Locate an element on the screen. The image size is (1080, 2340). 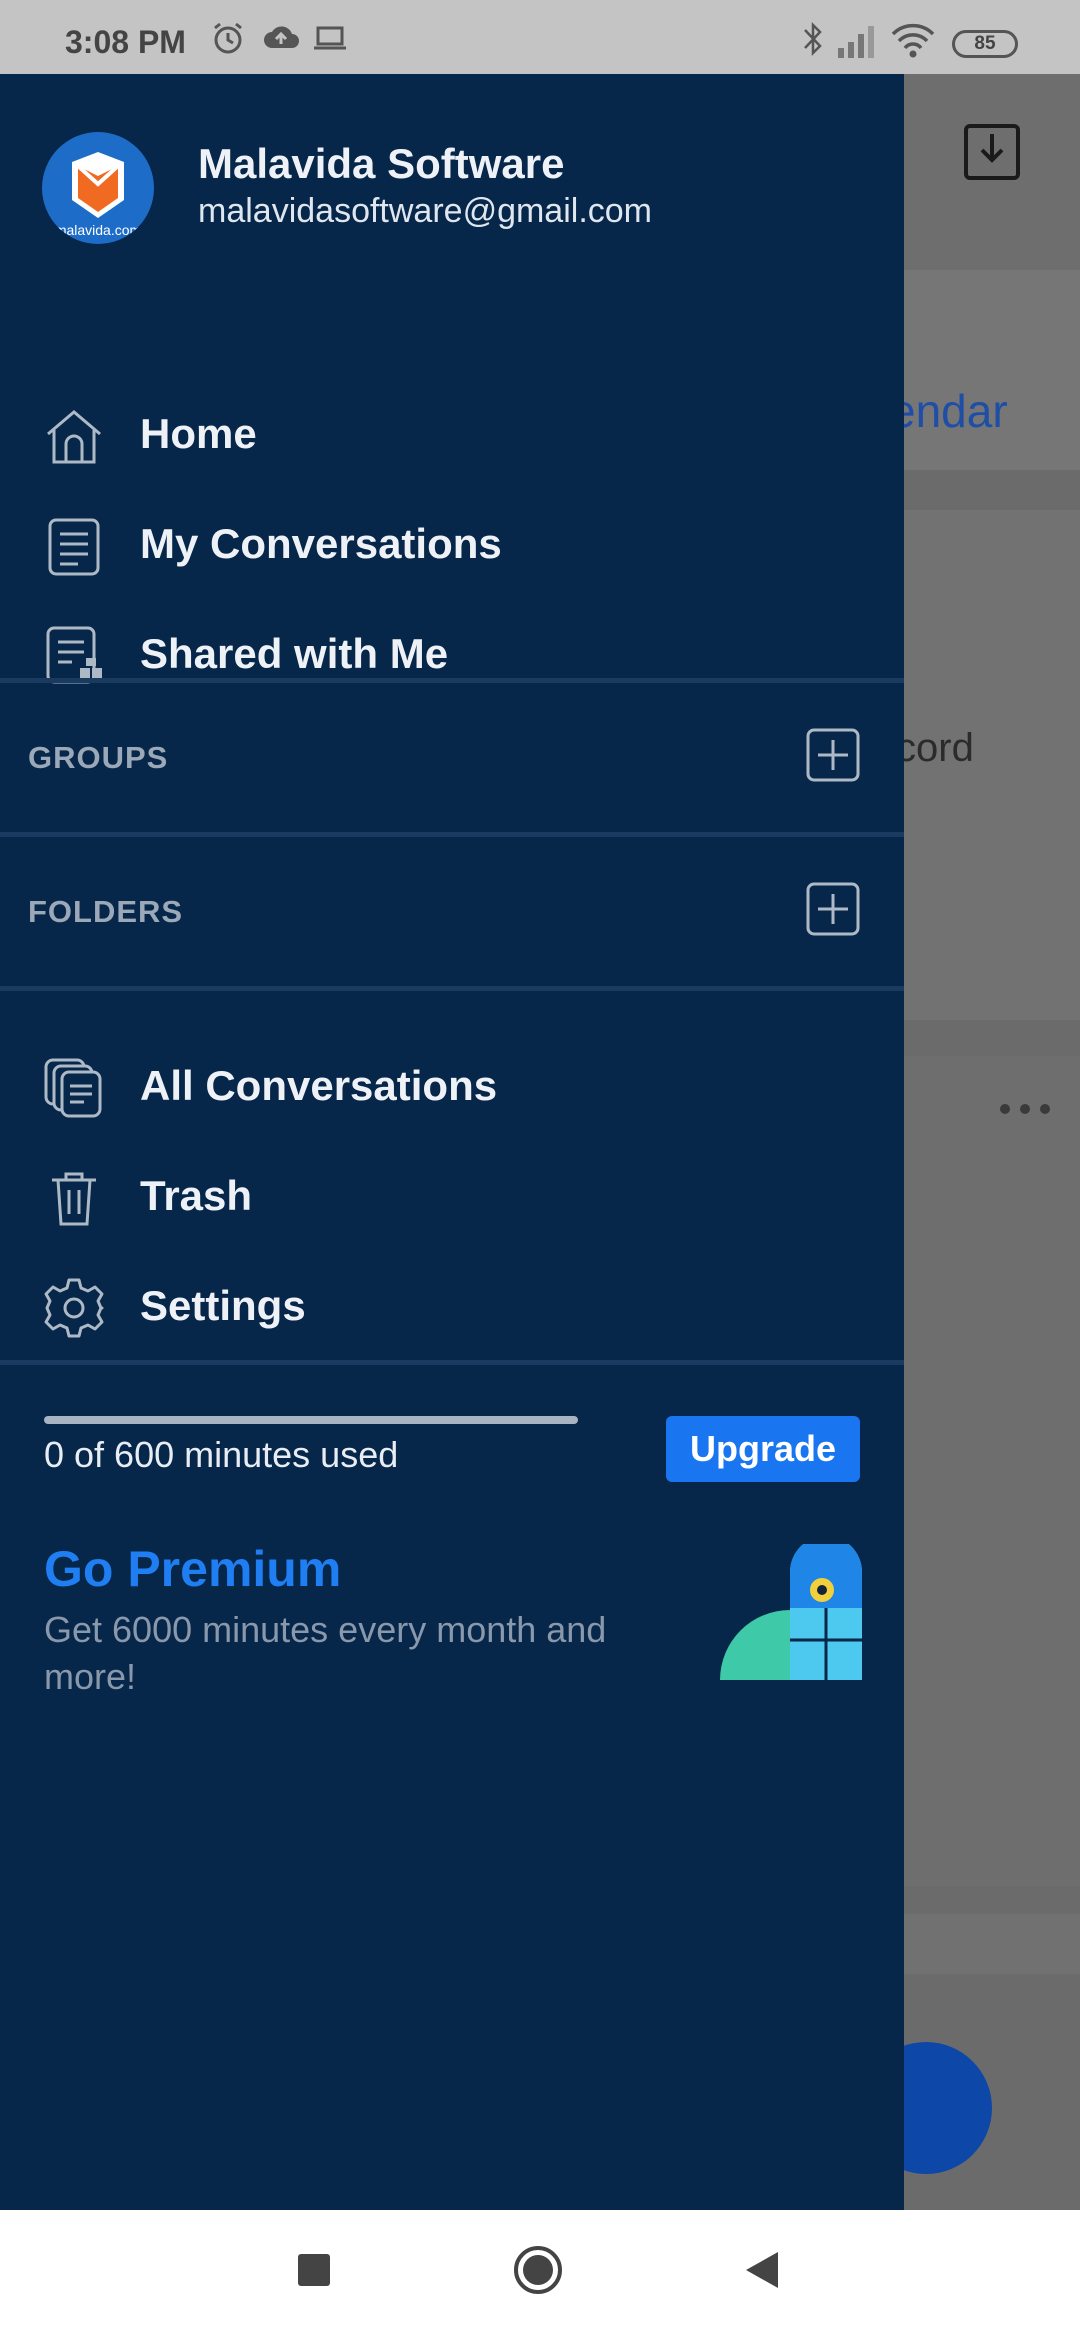
home-icon is located at coordinates (74, 437).